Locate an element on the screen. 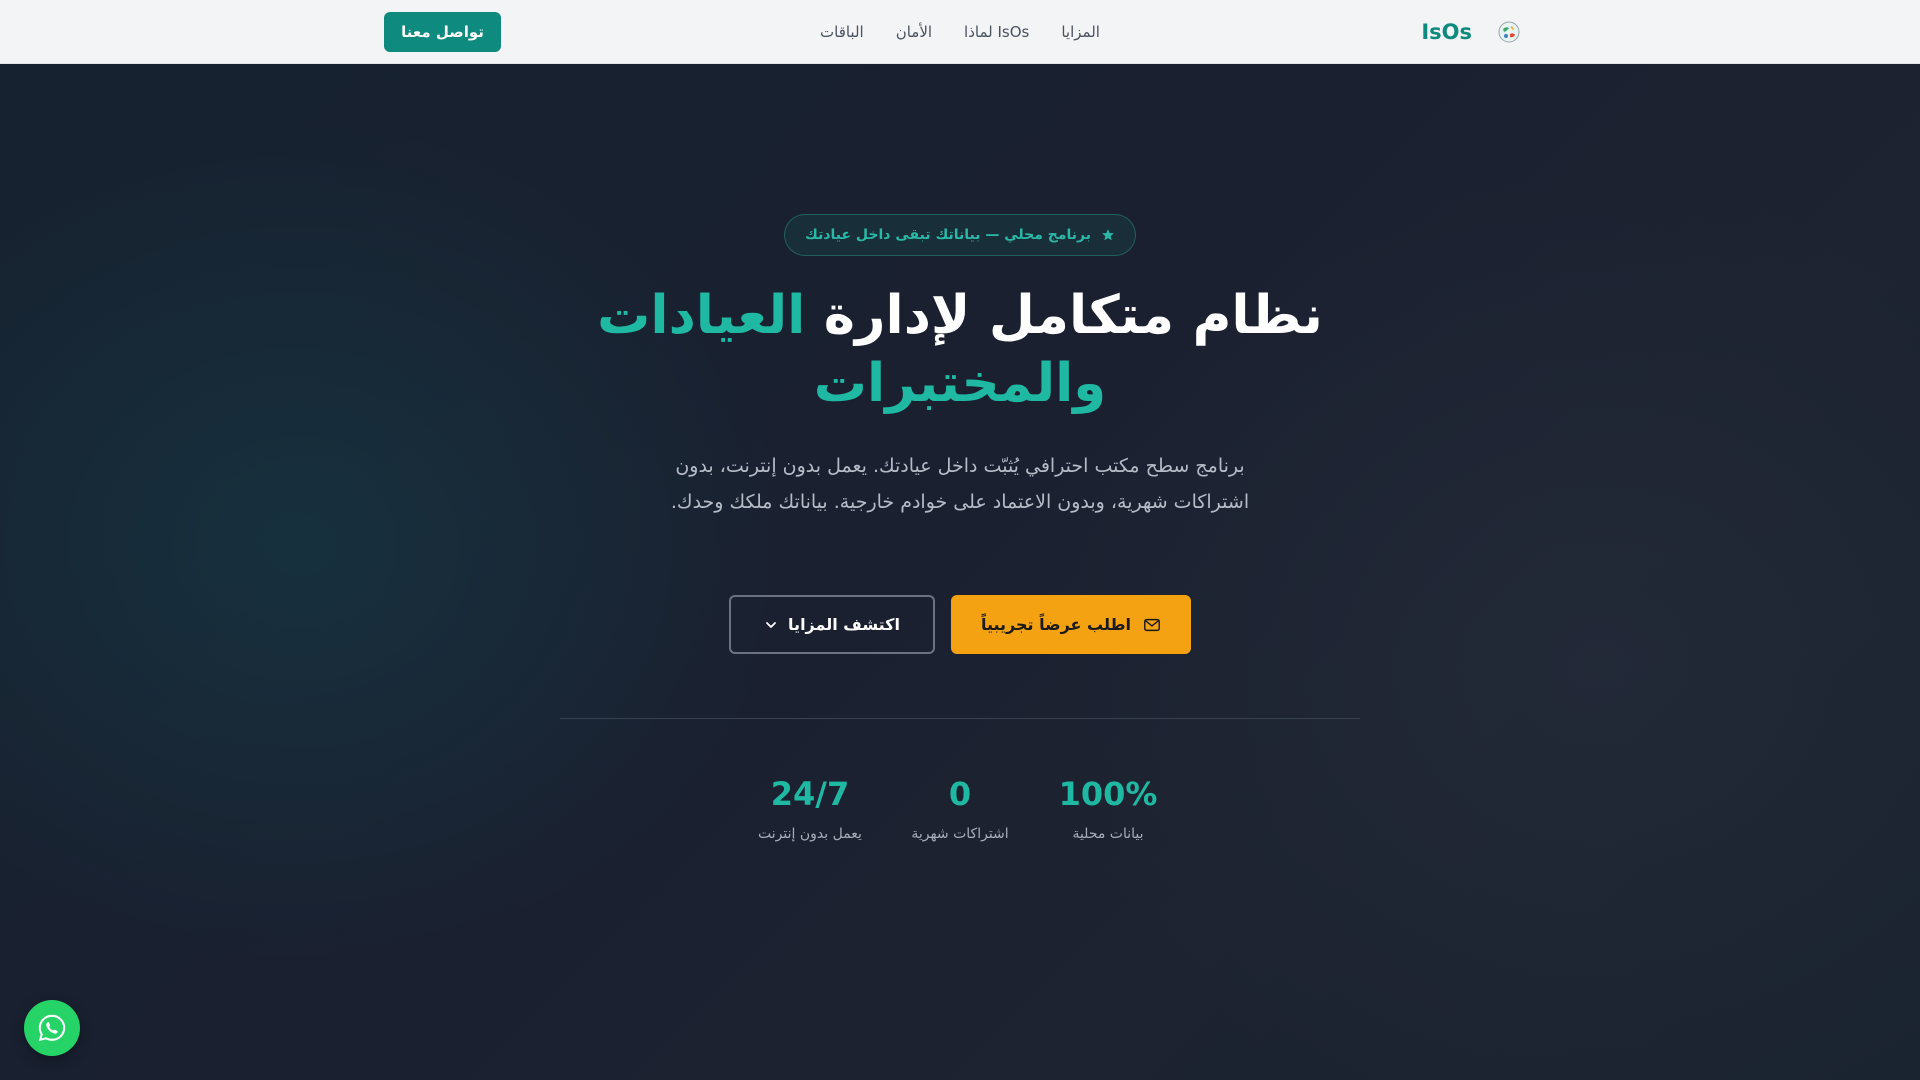  globe-logo-icon is located at coordinates (1509, 32).